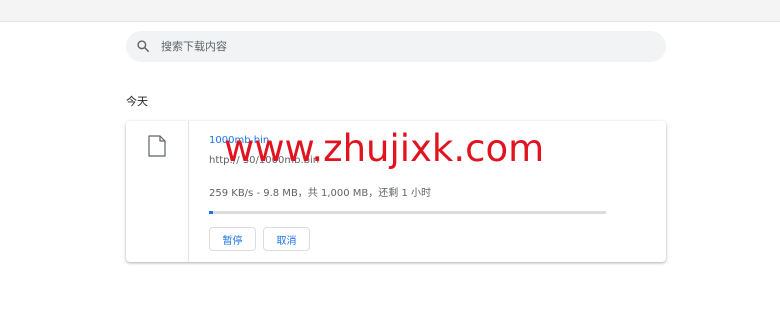  I want to click on download-progress-bar, so click(407, 212).